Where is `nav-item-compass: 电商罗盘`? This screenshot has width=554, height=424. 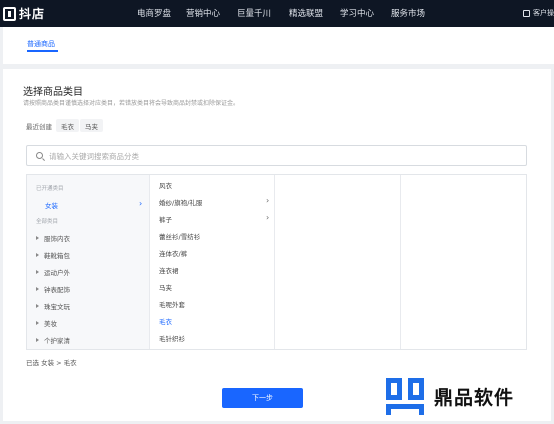
nav-item-compass: 电商罗盘 is located at coordinates (154, 13).